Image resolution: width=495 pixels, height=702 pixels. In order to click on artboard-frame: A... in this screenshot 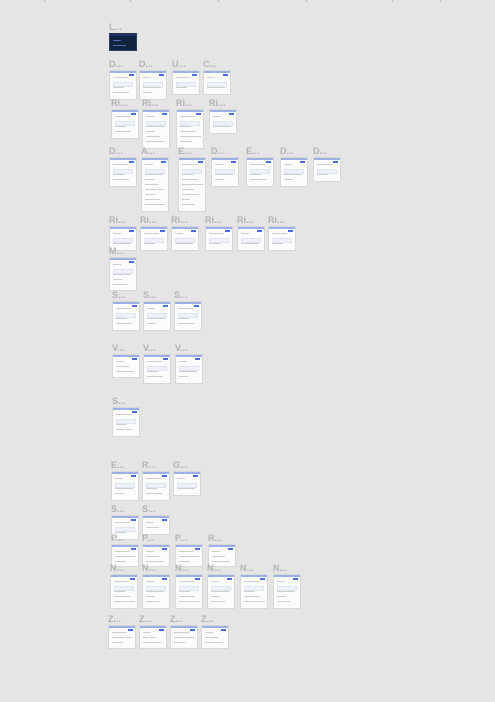, I will do `click(155, 179)`.